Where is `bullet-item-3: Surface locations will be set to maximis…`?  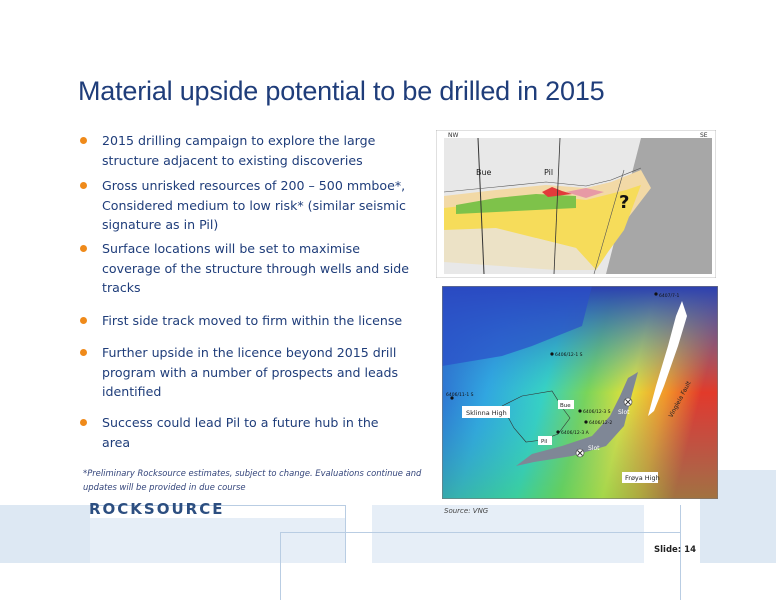
bullet-item-3: Surface locations will be set to maximis… is located at coordinates (245, 268).